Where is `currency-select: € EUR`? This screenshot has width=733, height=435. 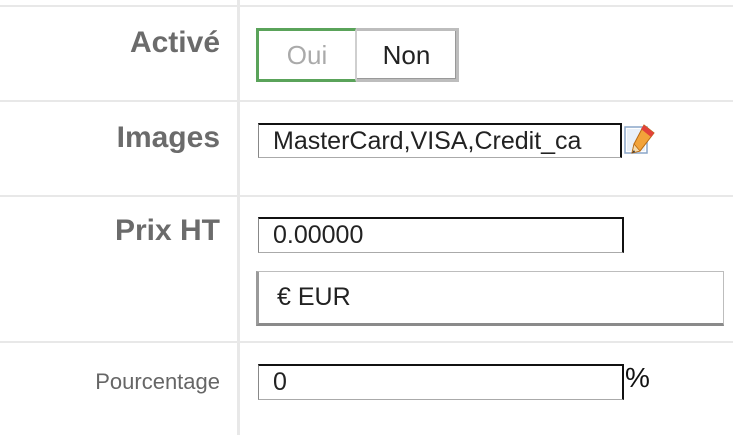
currency-select: € EUR is located at coordinates (490, 298).